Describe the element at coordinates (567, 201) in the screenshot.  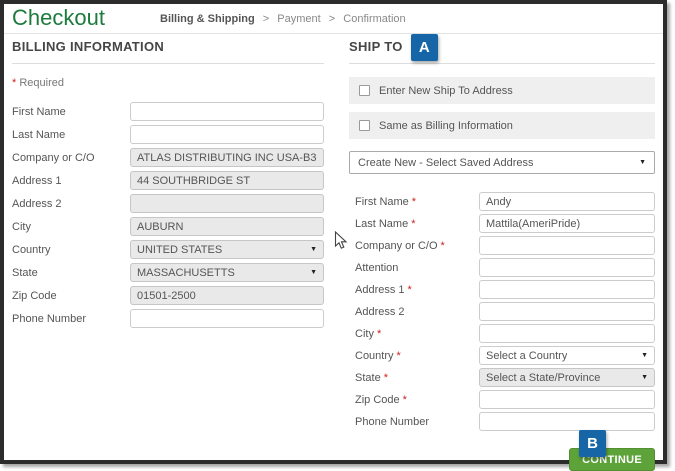
I see `shipto-first-name-input` at that location.